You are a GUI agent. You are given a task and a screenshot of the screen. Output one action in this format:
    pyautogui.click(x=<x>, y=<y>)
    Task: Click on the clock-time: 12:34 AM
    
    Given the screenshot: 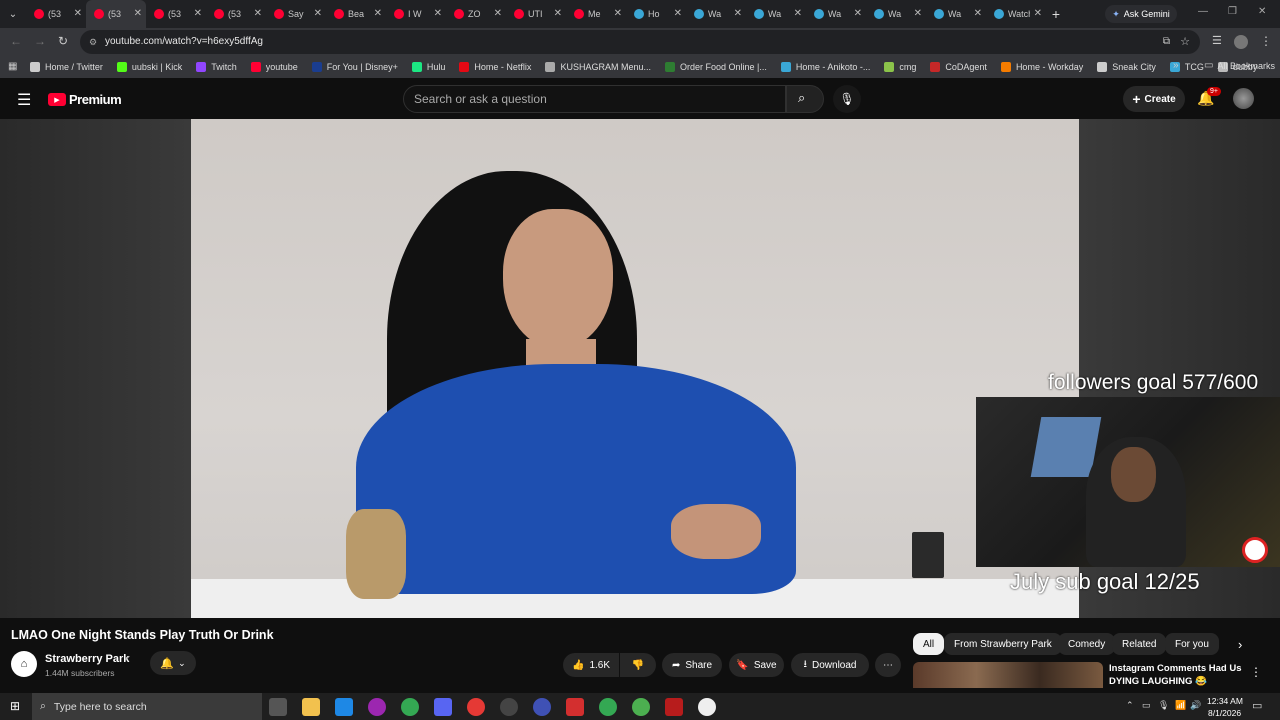 What is the action you would take?
    pyautogui.click(x=1225, y=701)
    